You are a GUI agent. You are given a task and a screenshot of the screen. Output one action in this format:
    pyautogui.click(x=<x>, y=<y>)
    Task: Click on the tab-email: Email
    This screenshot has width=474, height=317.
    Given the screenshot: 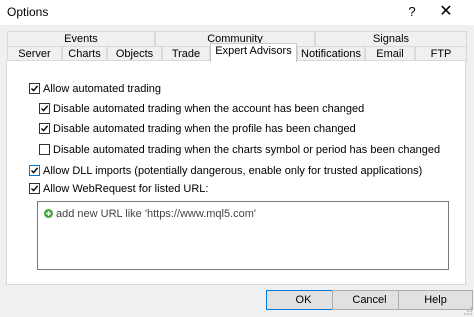 What is the action you would take?
    pyautogui.click(x=390, y=53)
    